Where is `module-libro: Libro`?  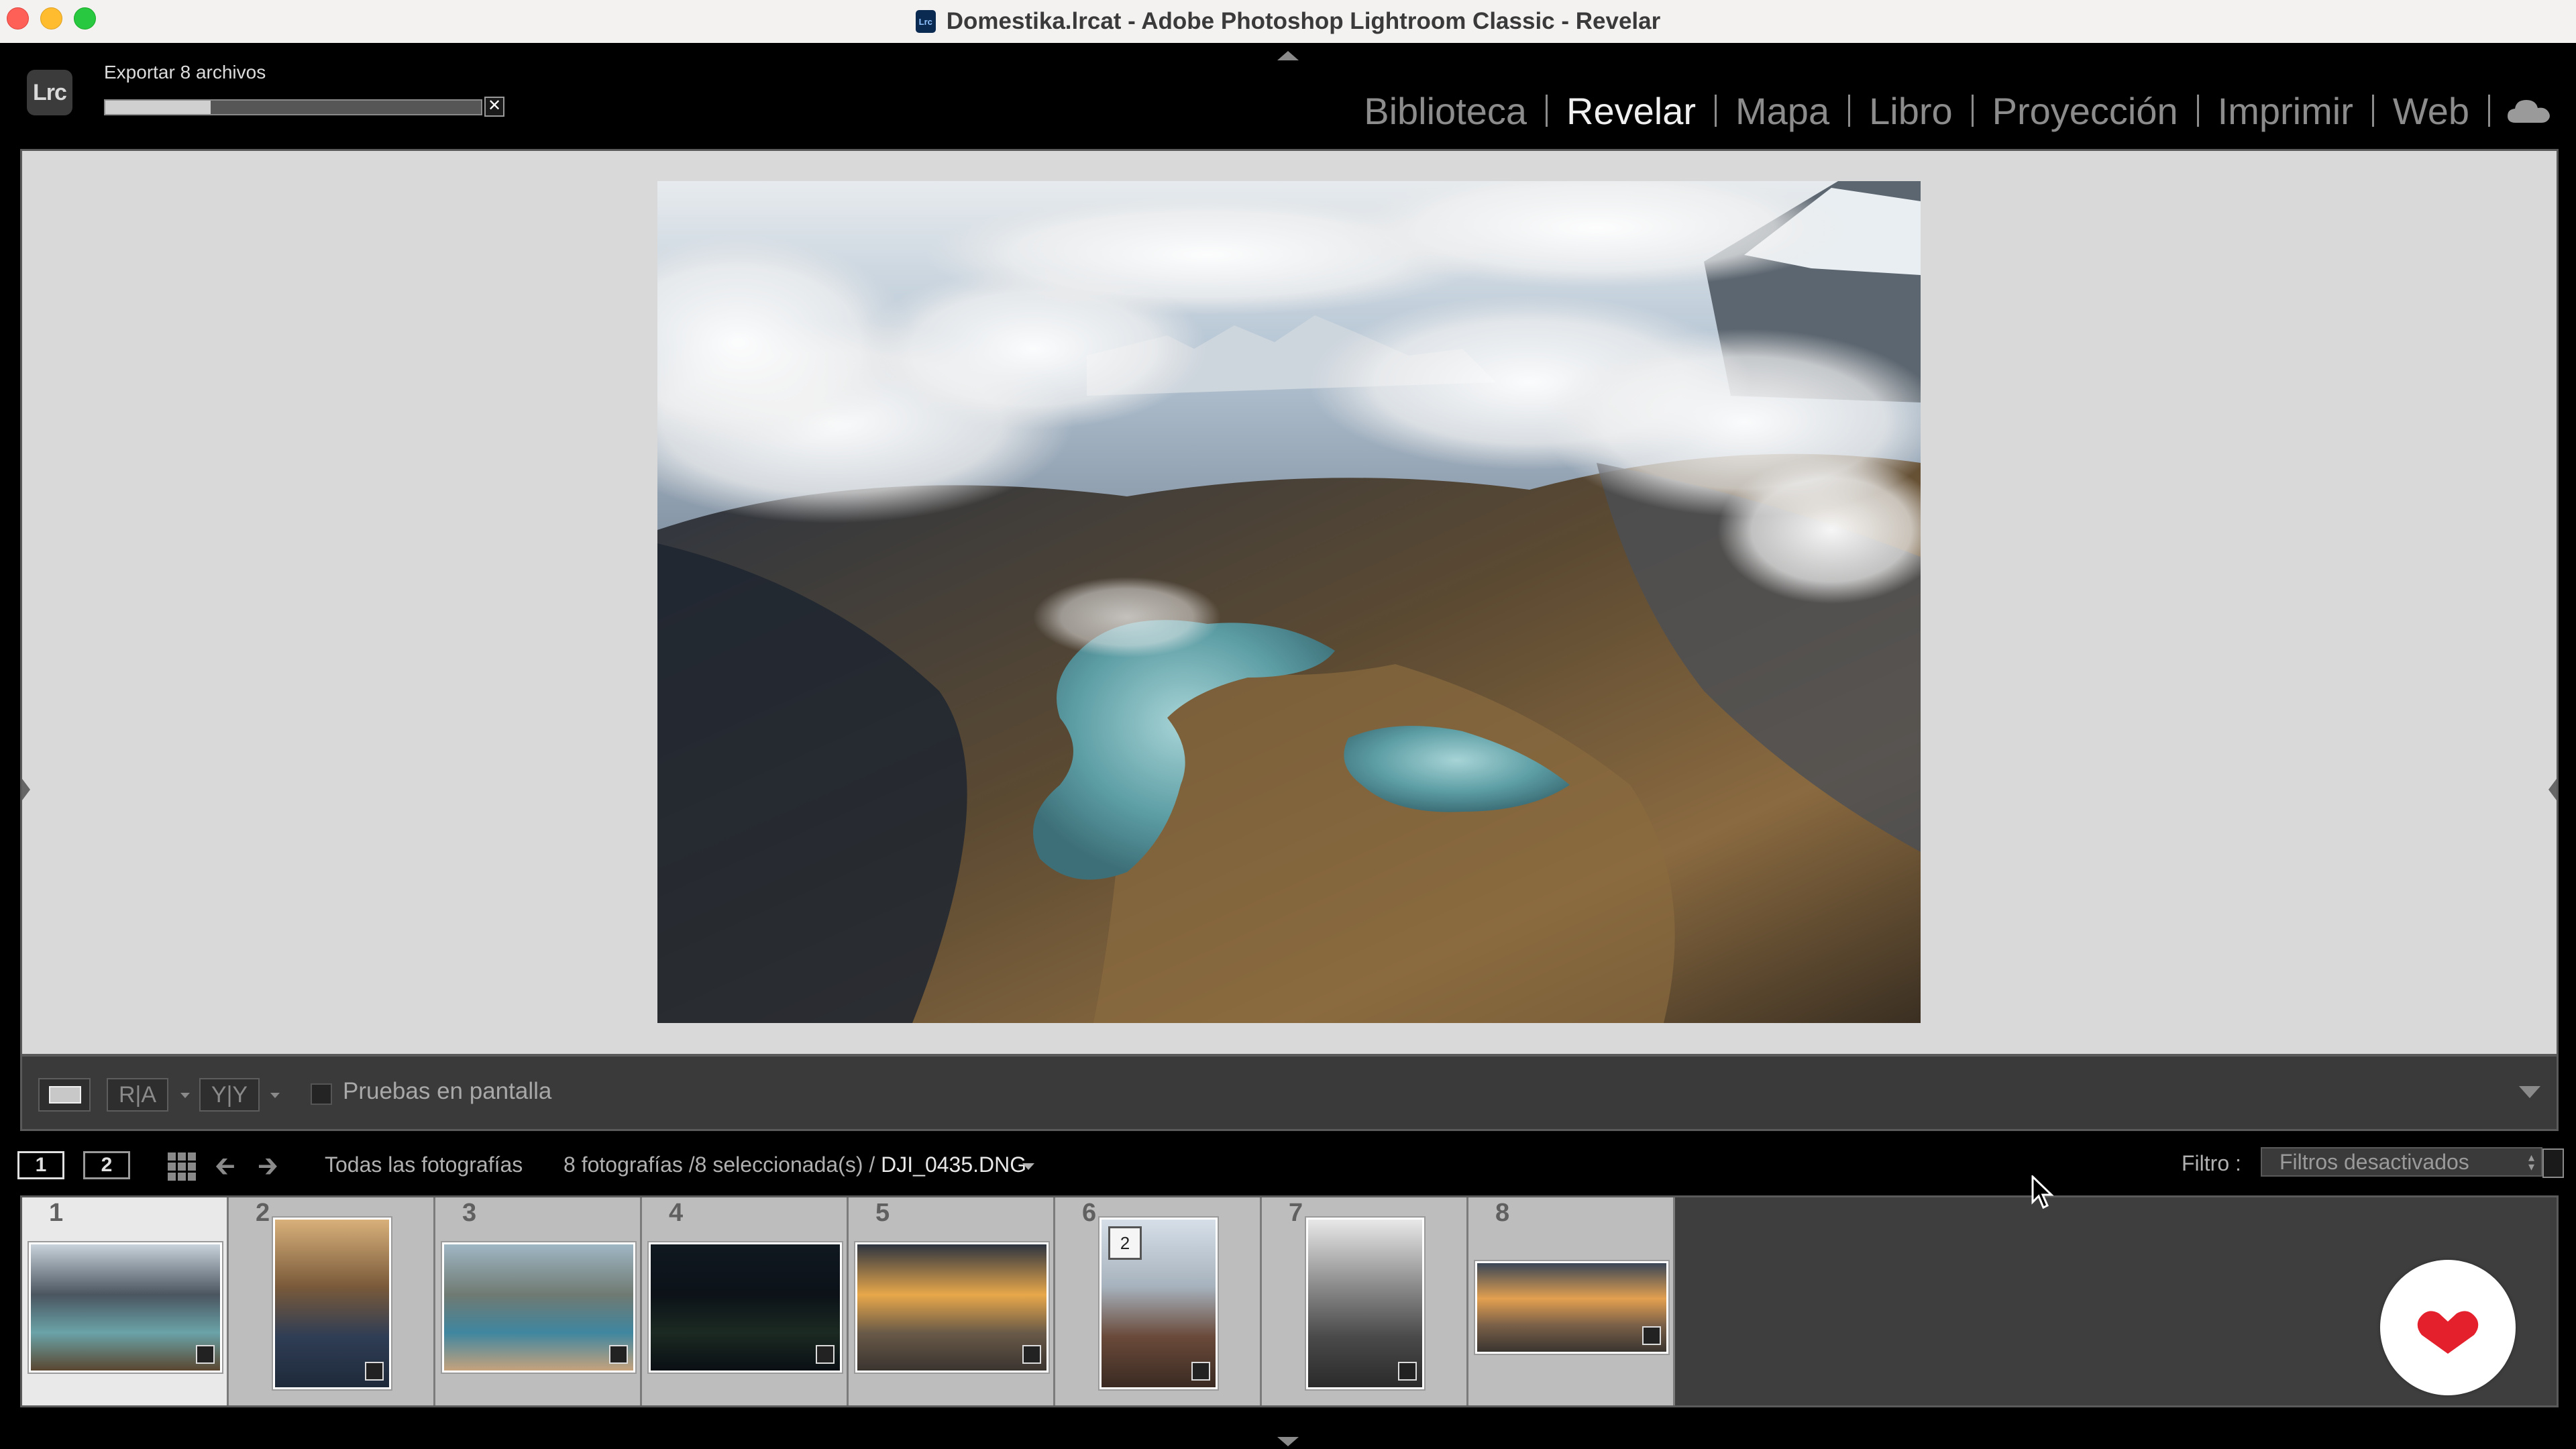
module-libro: Libro is located at coordinates (1911, 111).